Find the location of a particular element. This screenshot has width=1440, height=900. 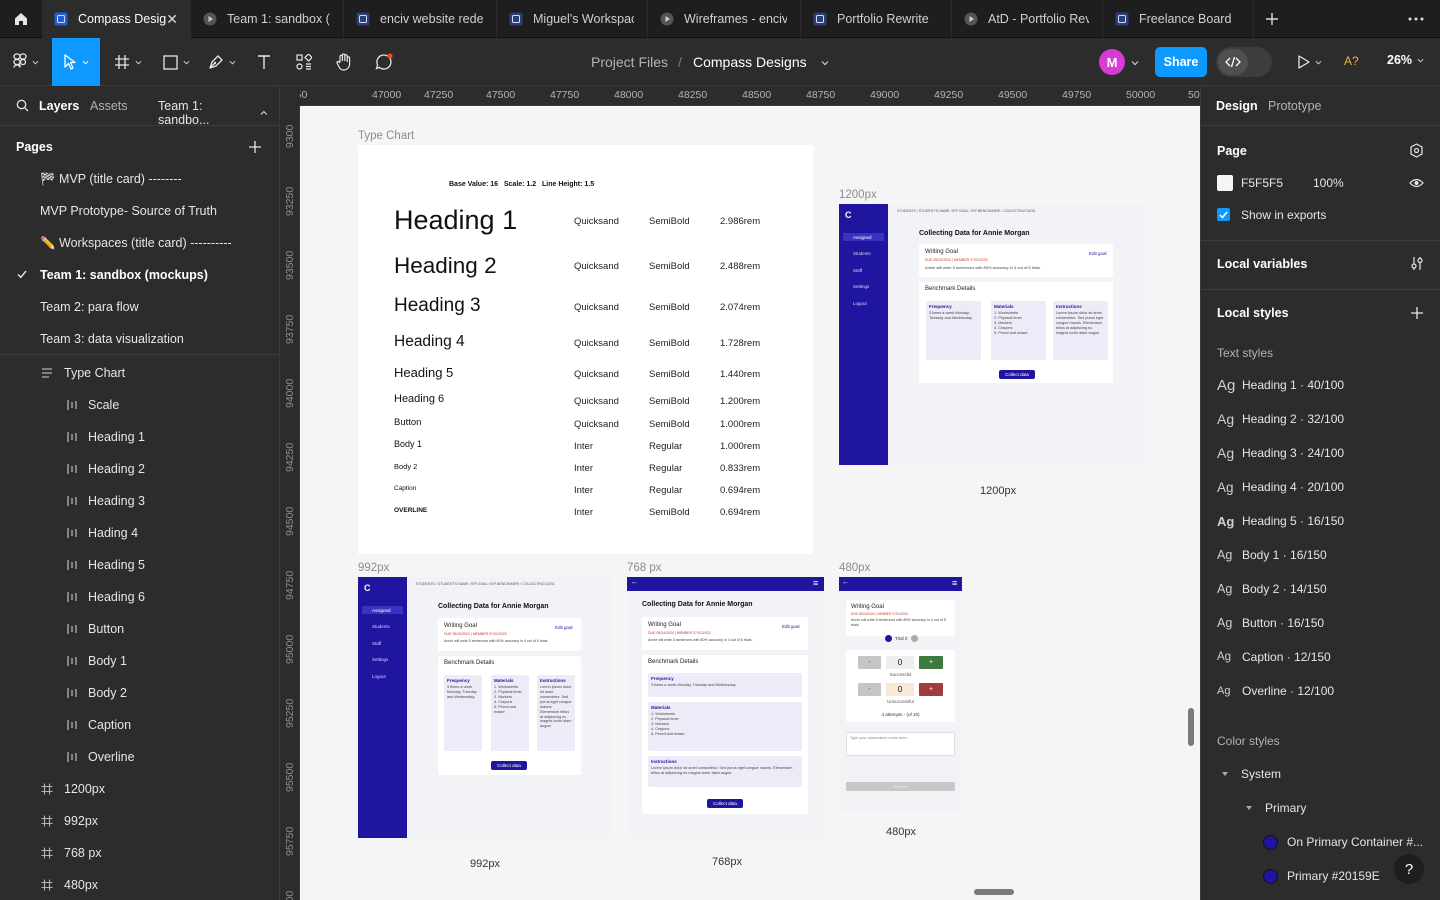

dev-mode-toggle is located at coordinates (1244, 62).